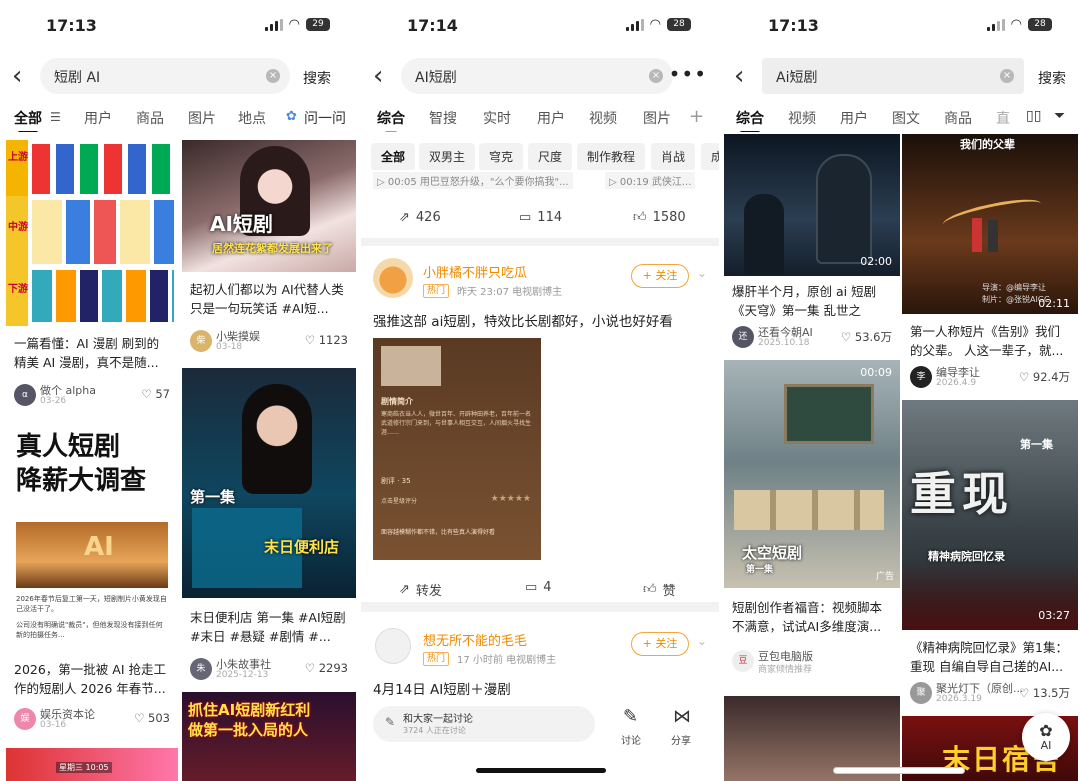  I want to click on post-date: 2025.10.18, so click(784, 343).